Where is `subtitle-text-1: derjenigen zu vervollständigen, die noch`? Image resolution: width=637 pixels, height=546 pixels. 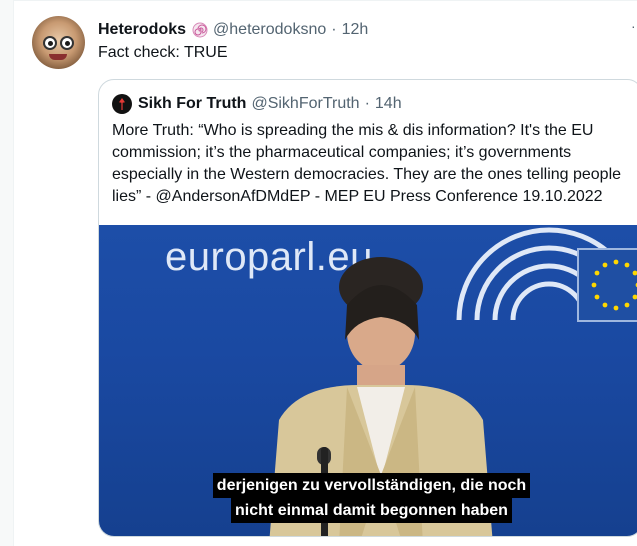
subtitle-text-1: derjenigen zu vervollständigen, die noch is located at coordinates (371, 485).